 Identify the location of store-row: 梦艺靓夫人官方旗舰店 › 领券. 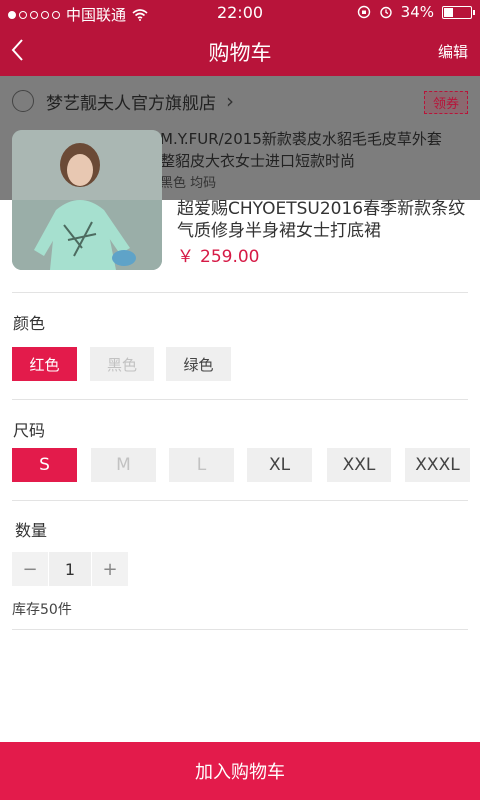
(240, 101).